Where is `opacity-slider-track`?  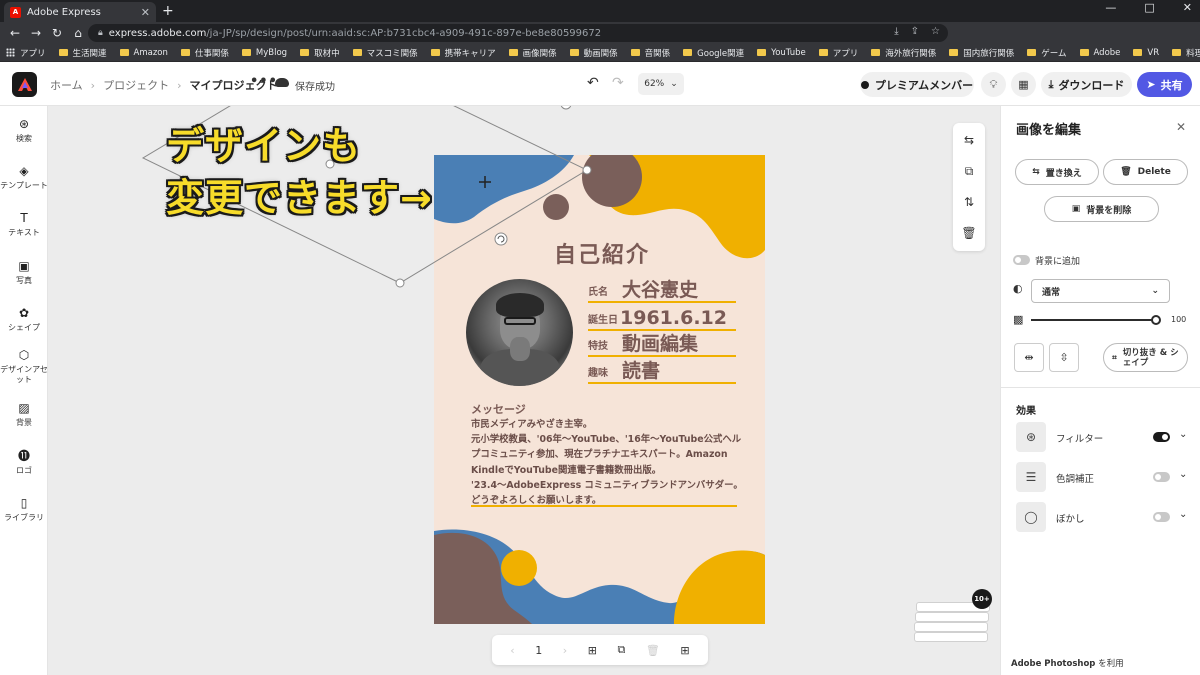
opacity-slider-track is located at coordinates (1092, 320).